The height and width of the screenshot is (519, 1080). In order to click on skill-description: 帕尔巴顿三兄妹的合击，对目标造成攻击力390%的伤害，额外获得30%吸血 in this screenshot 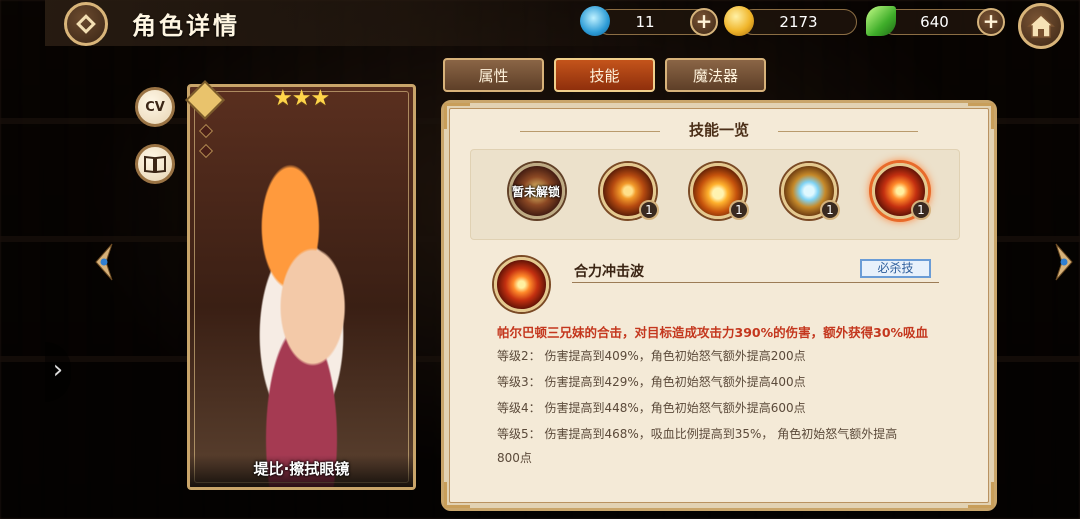, I will do `click(713, 332)`.